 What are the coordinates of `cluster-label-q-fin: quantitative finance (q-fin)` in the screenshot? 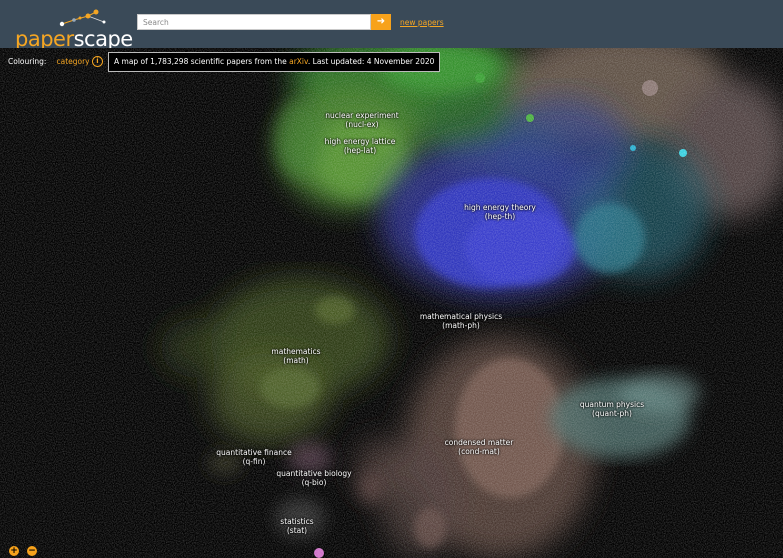 It's located at (253, 457).